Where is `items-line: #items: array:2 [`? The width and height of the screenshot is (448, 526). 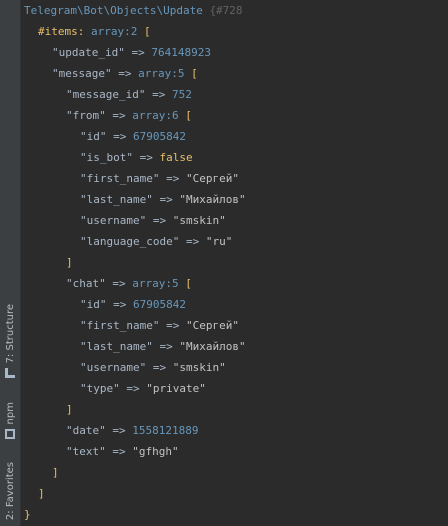
items-line: #items: array:2 [ is located at coordinates (94, 31).